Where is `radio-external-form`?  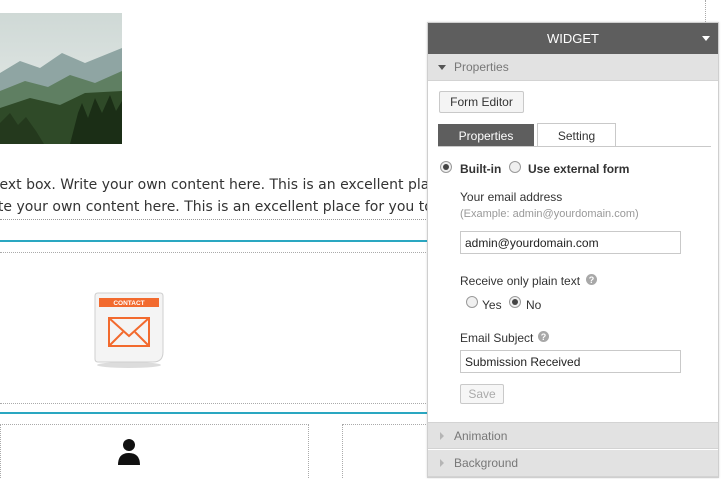
radio-external-form is located at coordinates (515, 167).